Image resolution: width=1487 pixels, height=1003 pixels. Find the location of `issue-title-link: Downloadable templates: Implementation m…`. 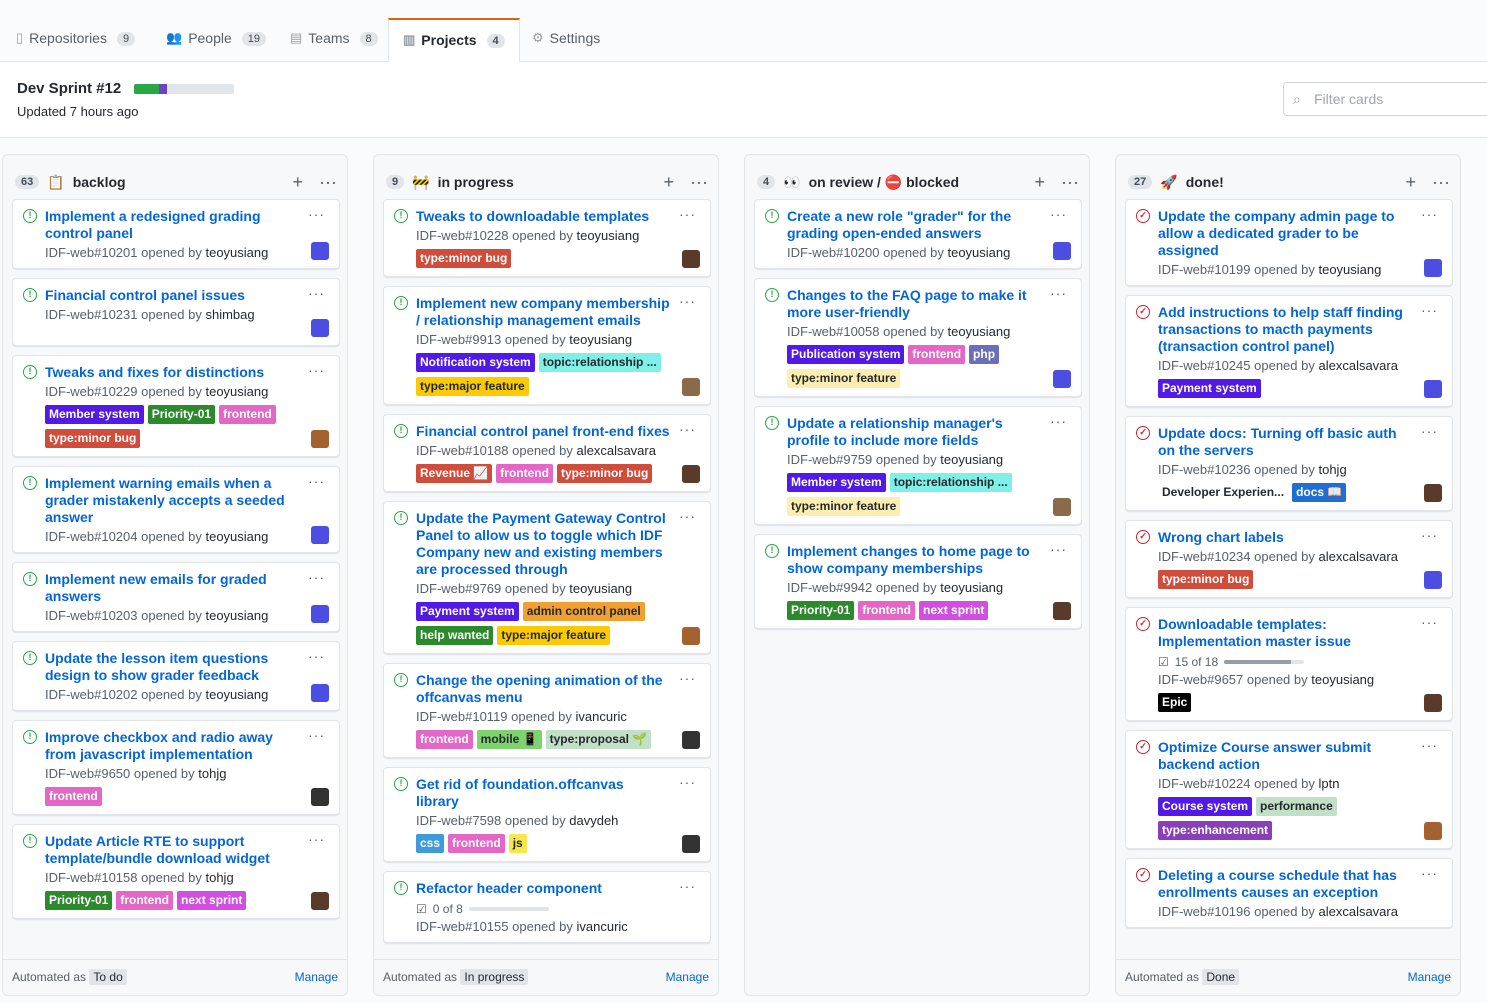

issue-title-link: Downloadable templates: Implementation m… is located at coordinates (1285, 633).